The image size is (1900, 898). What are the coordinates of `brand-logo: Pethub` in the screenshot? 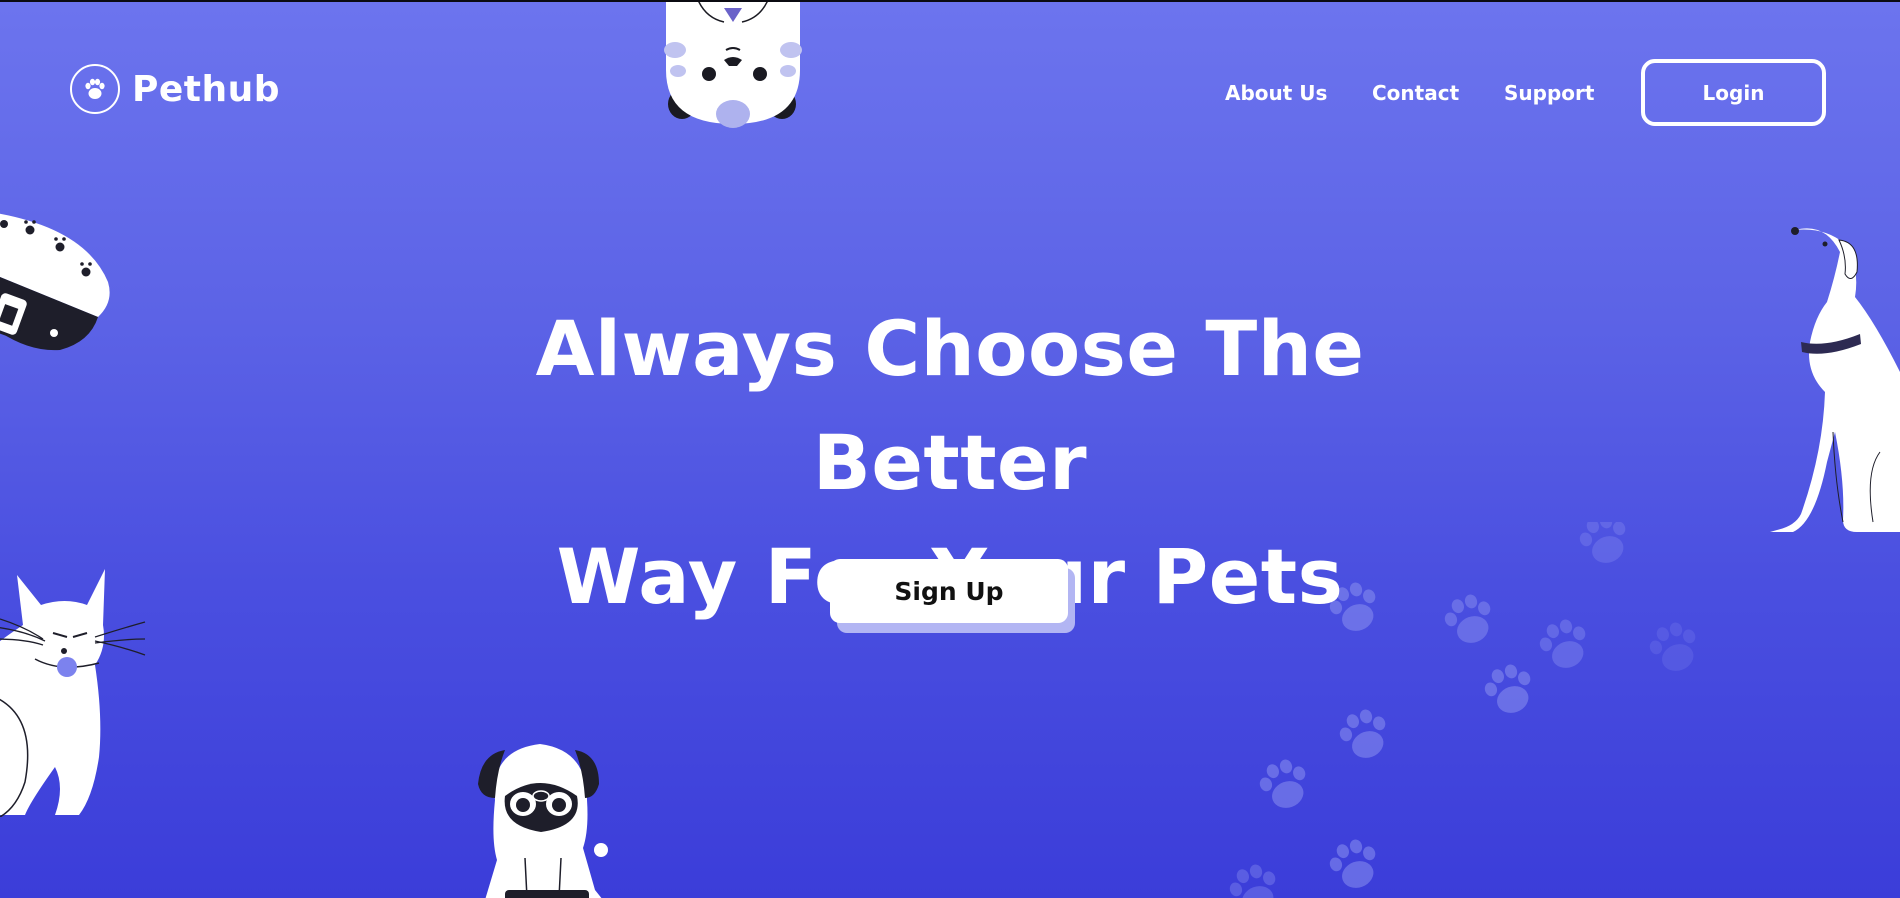 It's located at (175, 89).